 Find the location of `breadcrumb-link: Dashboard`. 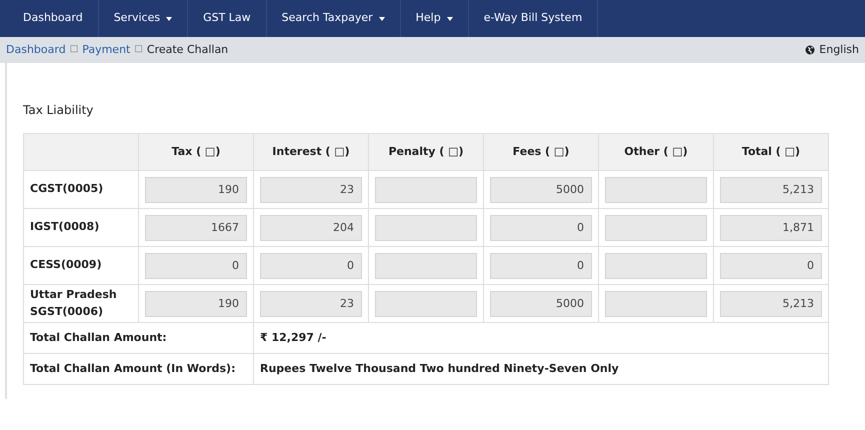

breadcrumb-link: Dashboard is located at coordinates (36, 50).